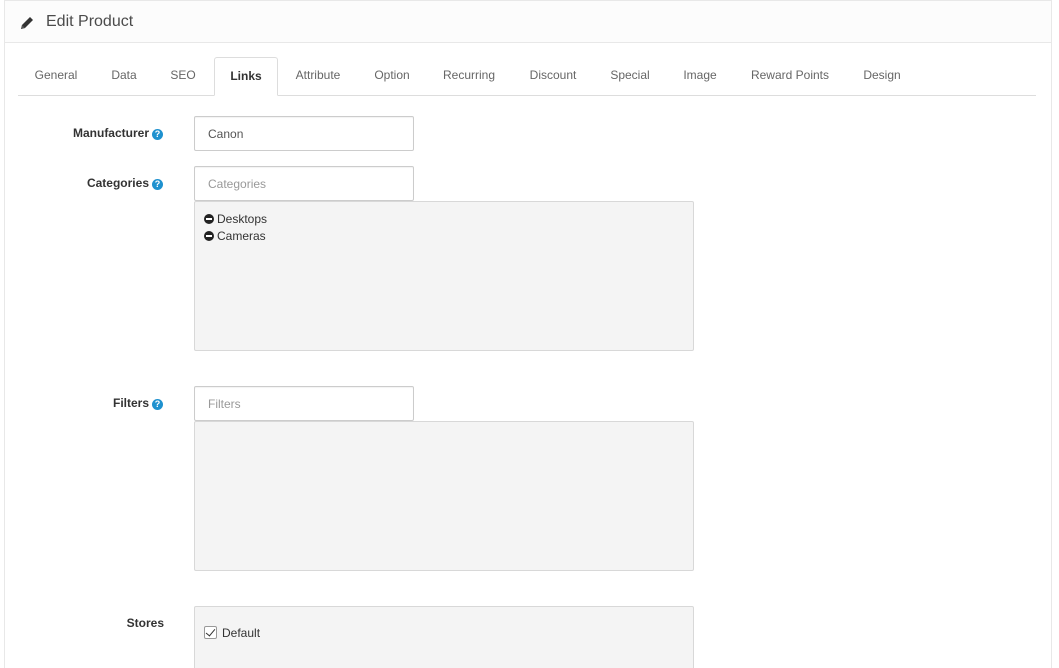 The width and height of the screenshot is (1059, 668). I want to click on tab-image: Image, so click(700, 76).